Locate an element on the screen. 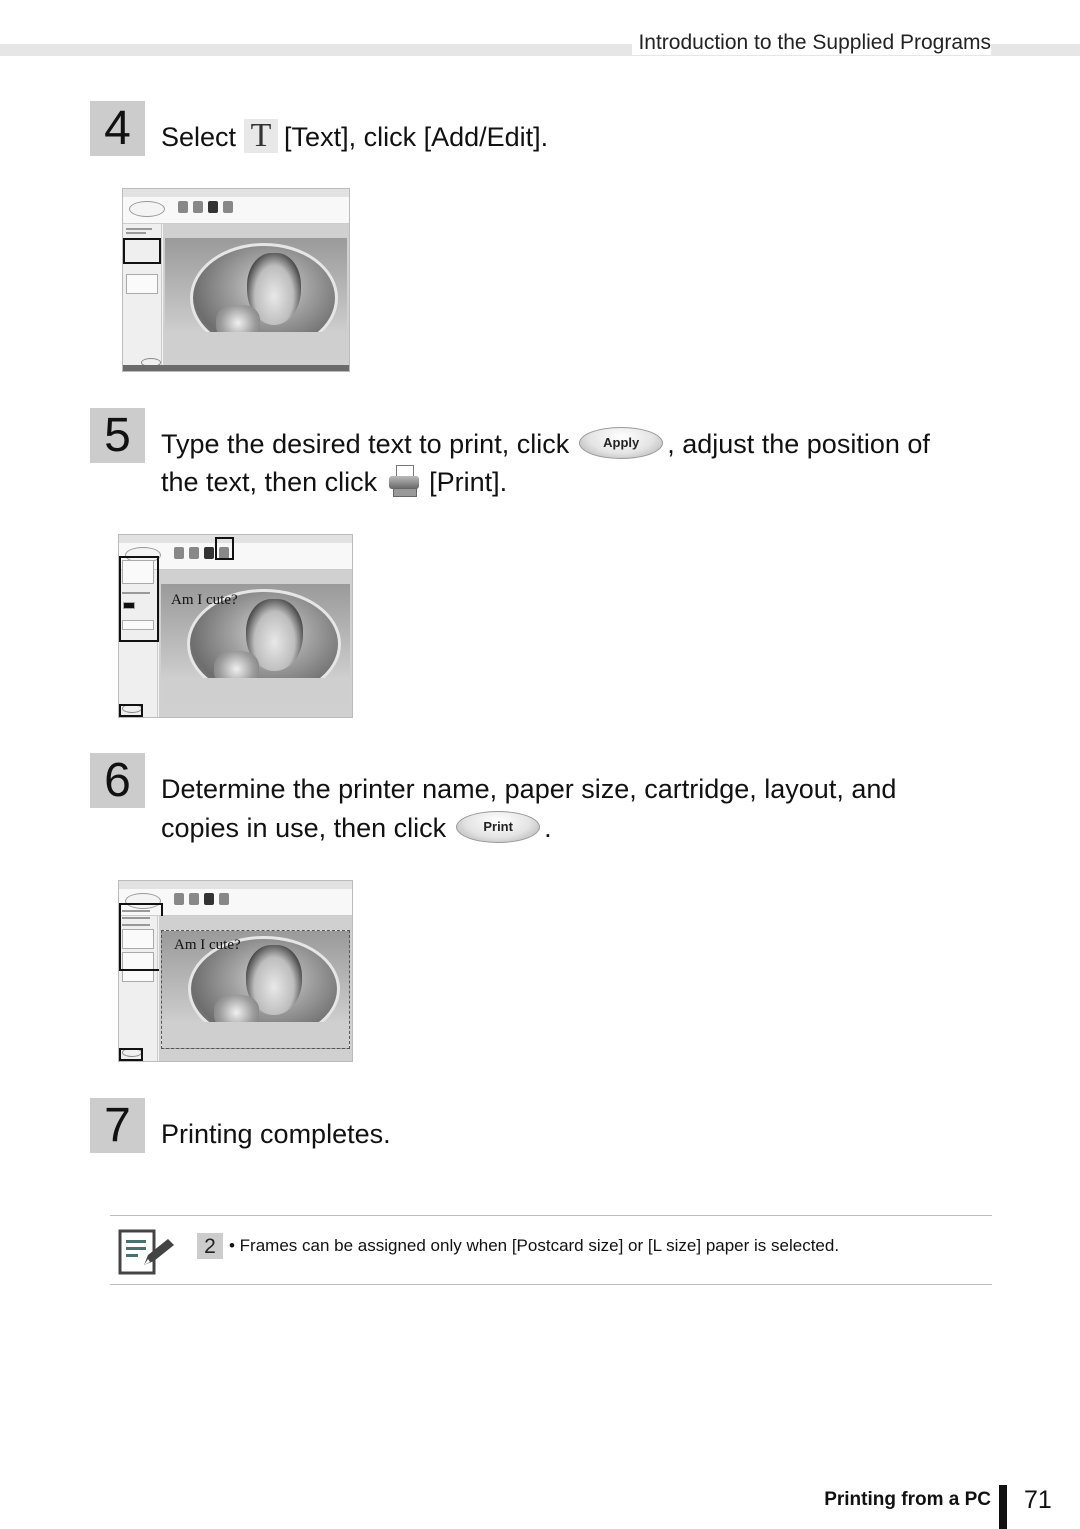 This screenshot has height=1529, width=1080. step-5-text: the text, then click is located at coordinates (269, 482).